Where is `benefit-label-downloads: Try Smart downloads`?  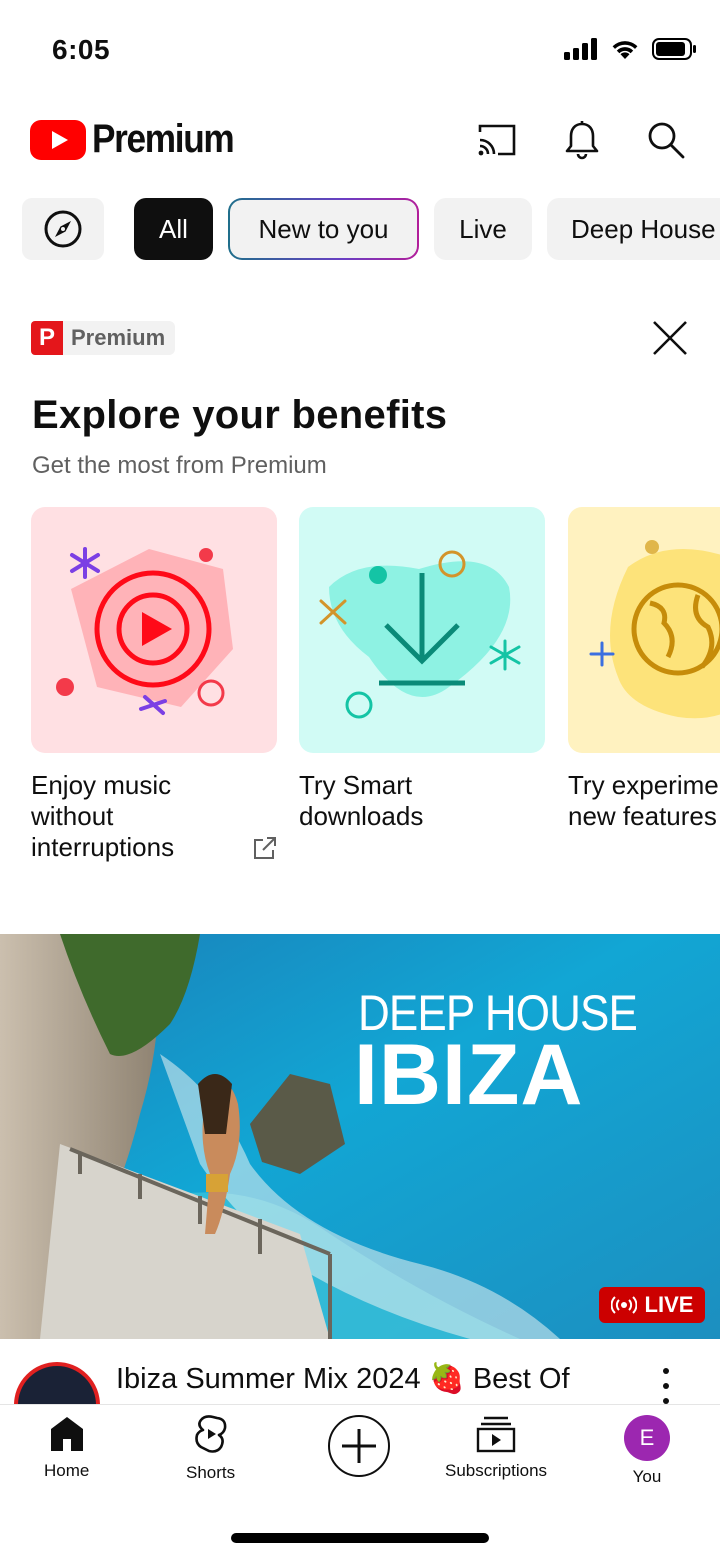 benefit-label-downloads: Try Smart downloads is located at coordinates (361, 800).